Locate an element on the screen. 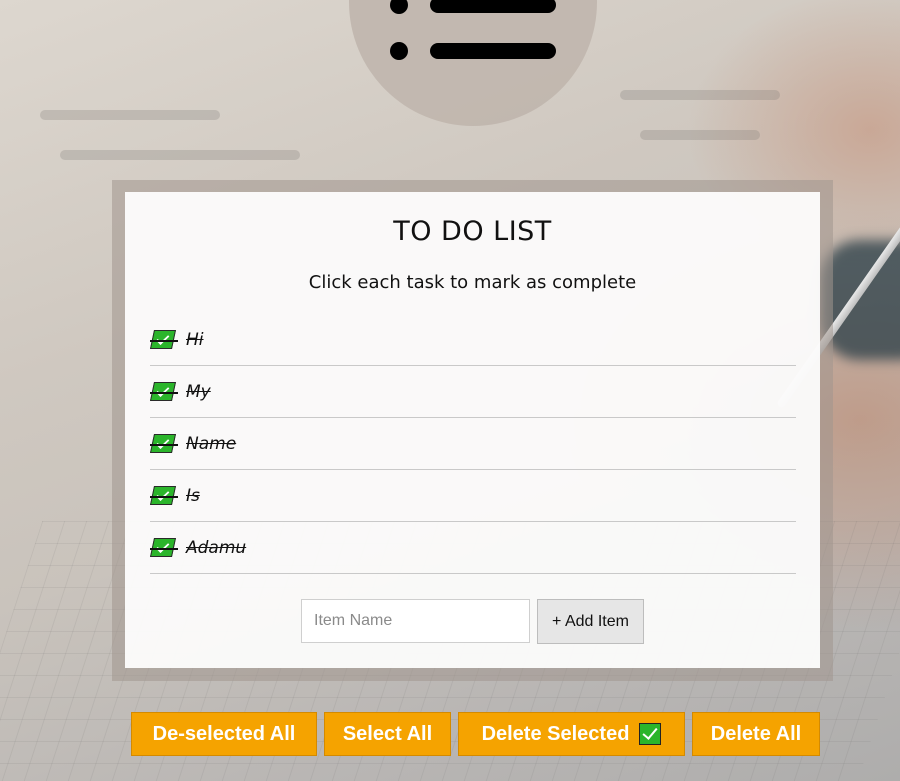  select-all-button: Select All is located at coordinates (387, 734).